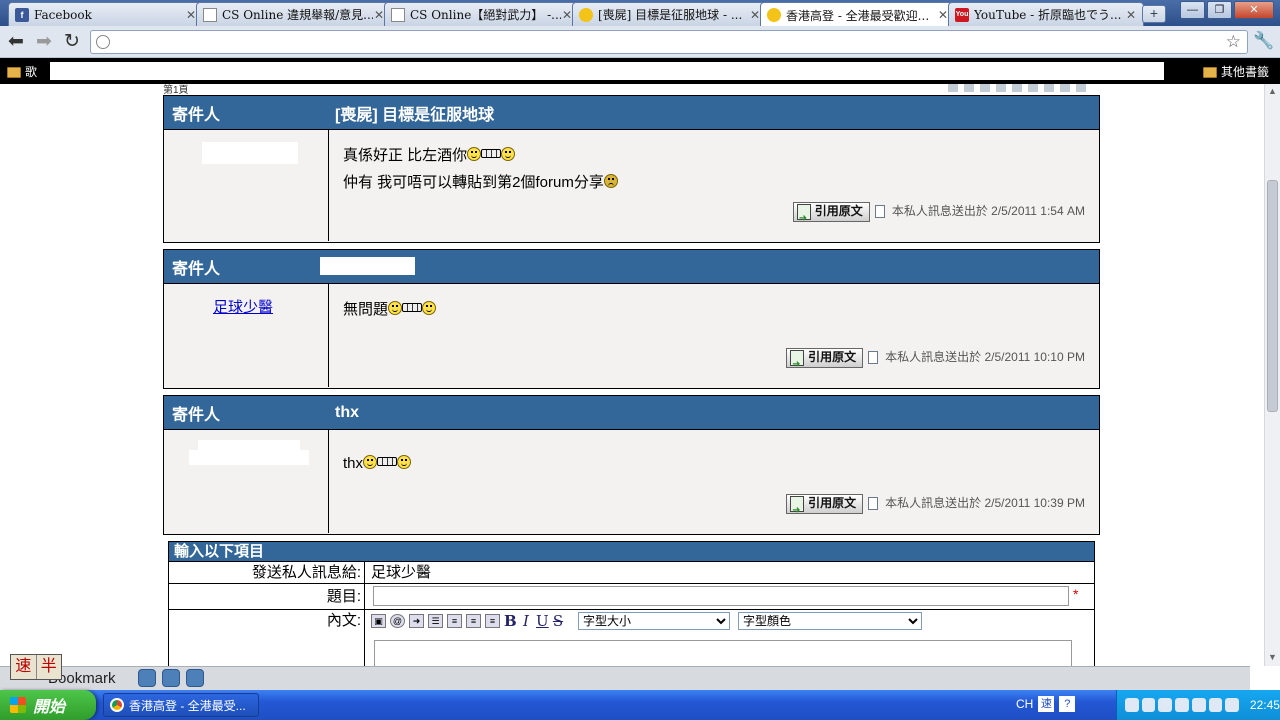 The height and width of the screenshot is (720, 1280). I want to click on align-right-icon: ≡, so click(492, 621).